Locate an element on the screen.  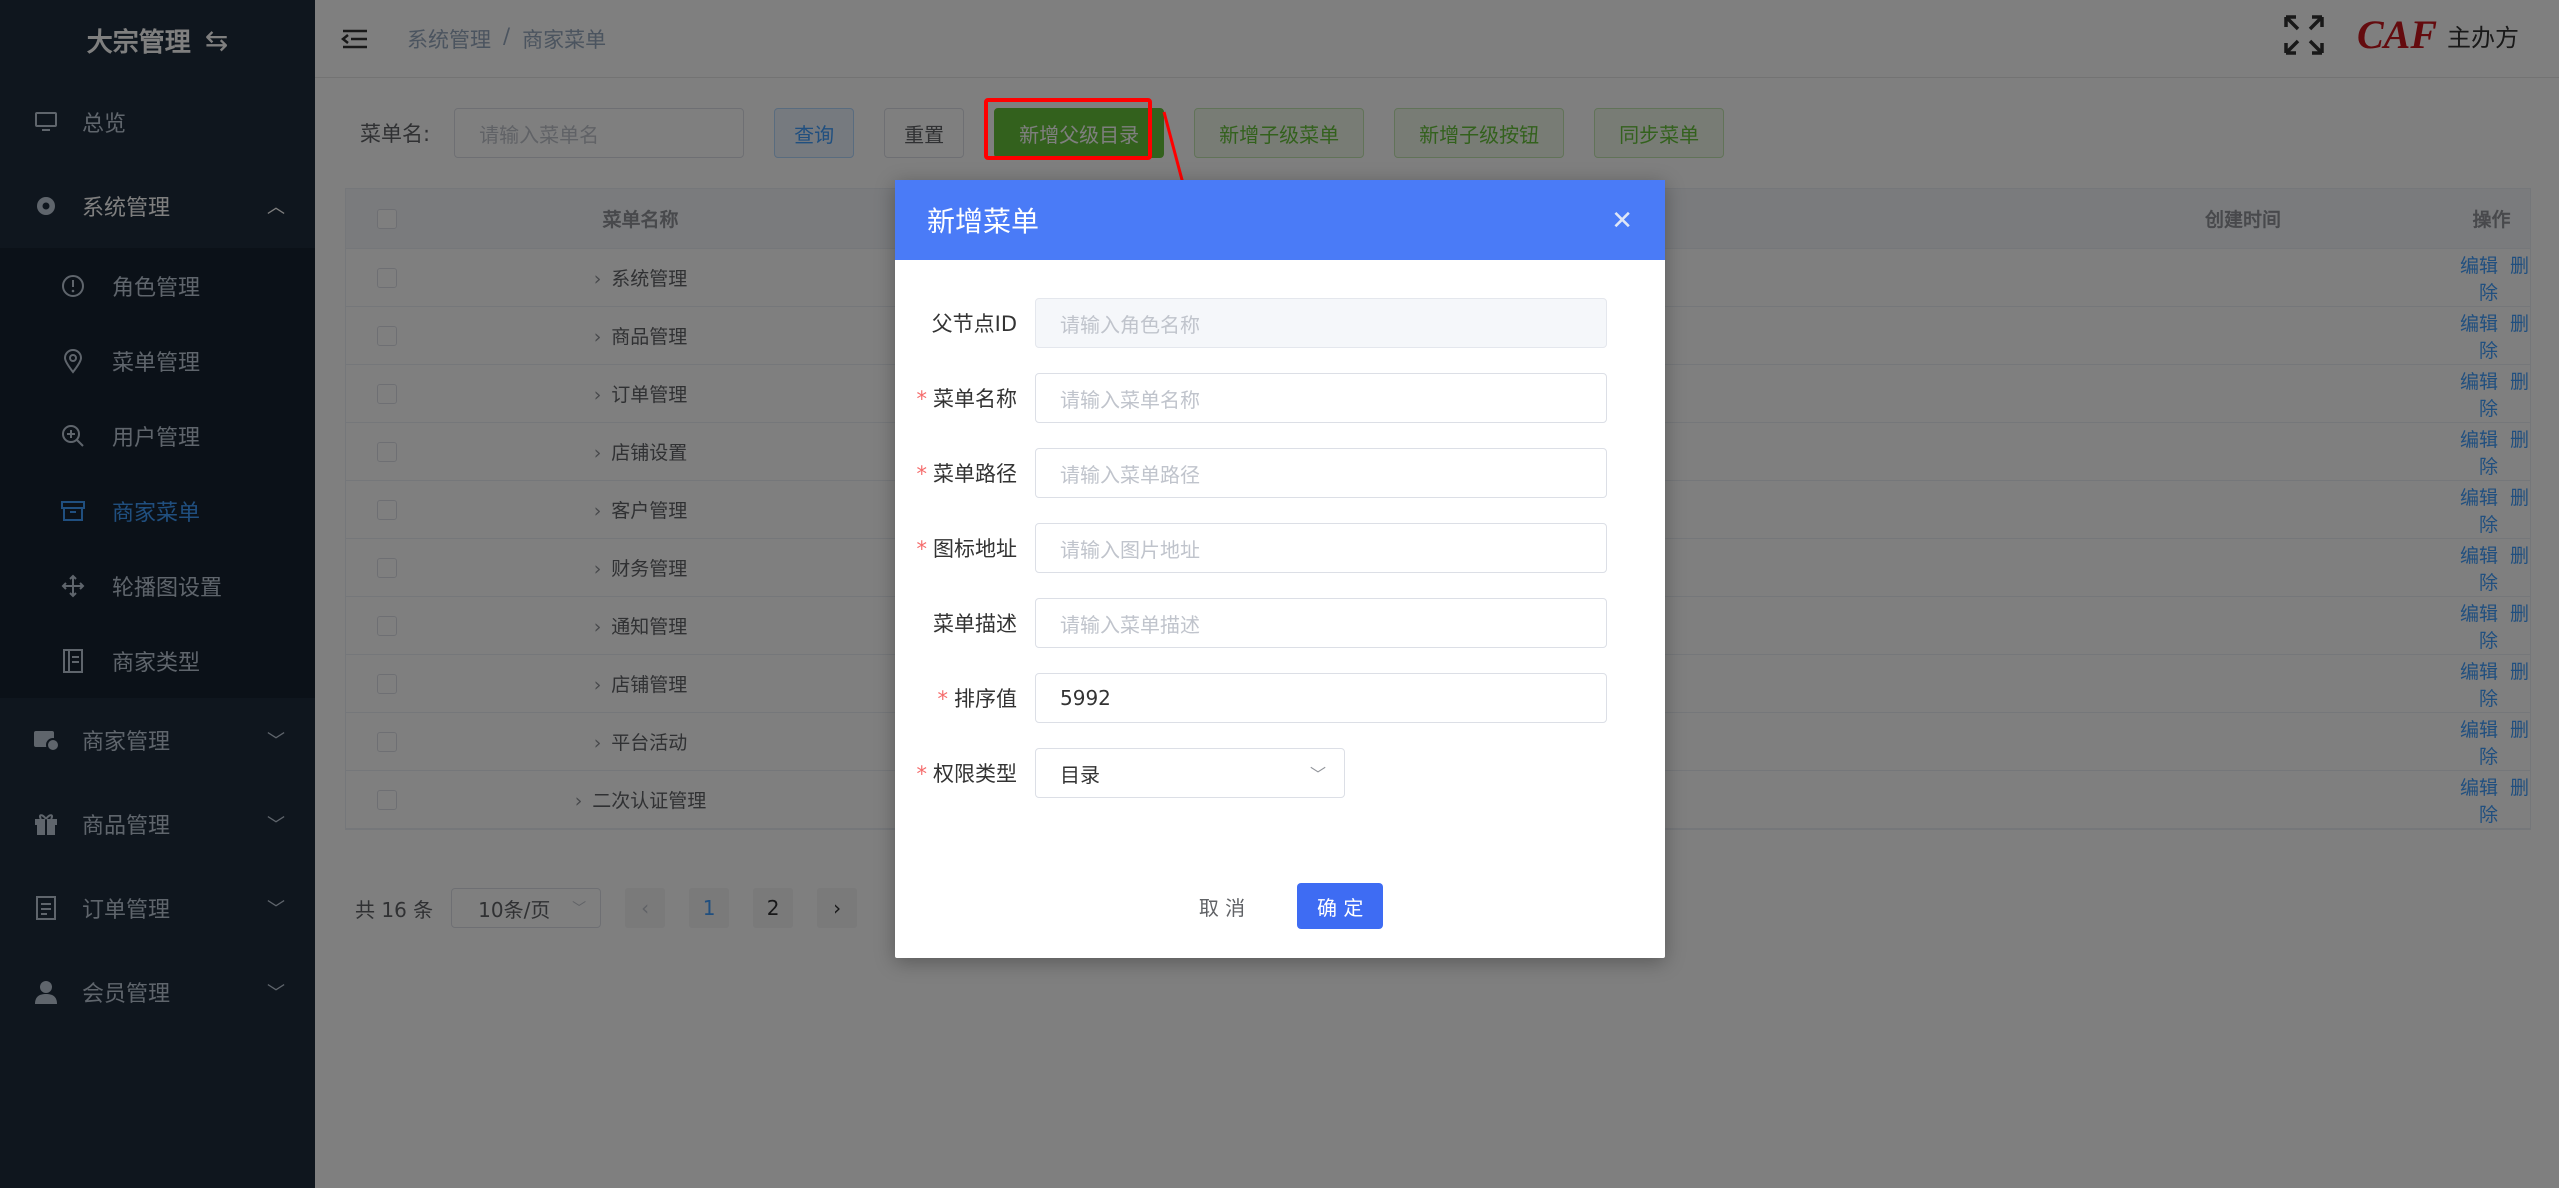
perm-type-value: 目录 is located at coordinates (1080, 774).